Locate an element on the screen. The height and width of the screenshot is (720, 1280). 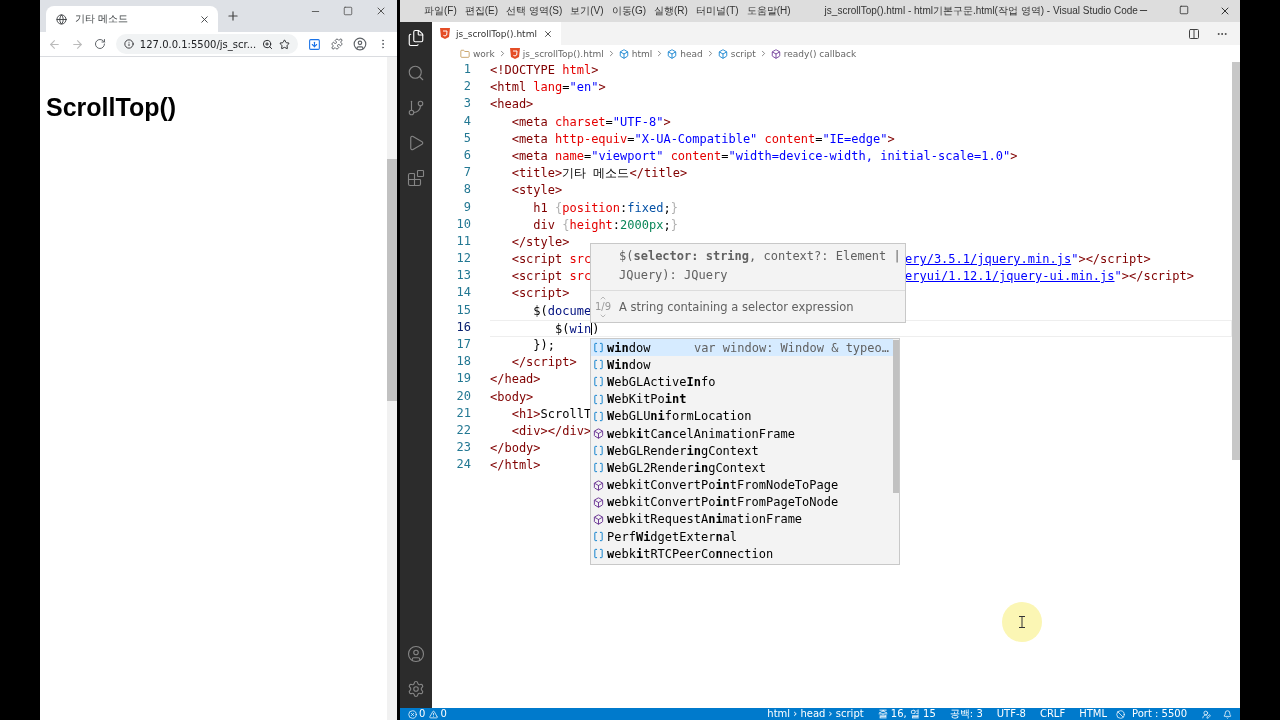
warning-icon is located at coordinates (434, 714).